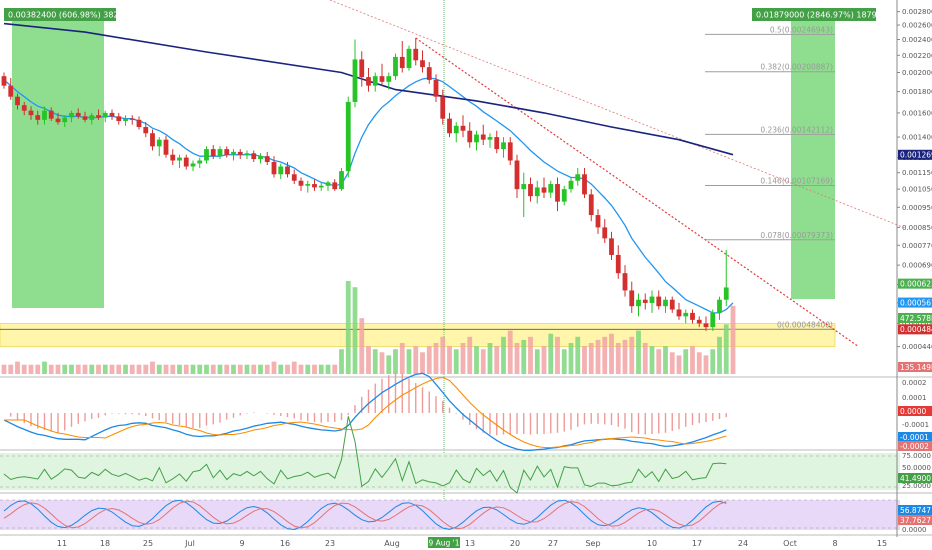 This screenshot has width=932, height=550. What do you see at coordinates (917, 190) in the screenshot?
I see `price-tick-label: 0.00105000` at bounding box center [917, 190].